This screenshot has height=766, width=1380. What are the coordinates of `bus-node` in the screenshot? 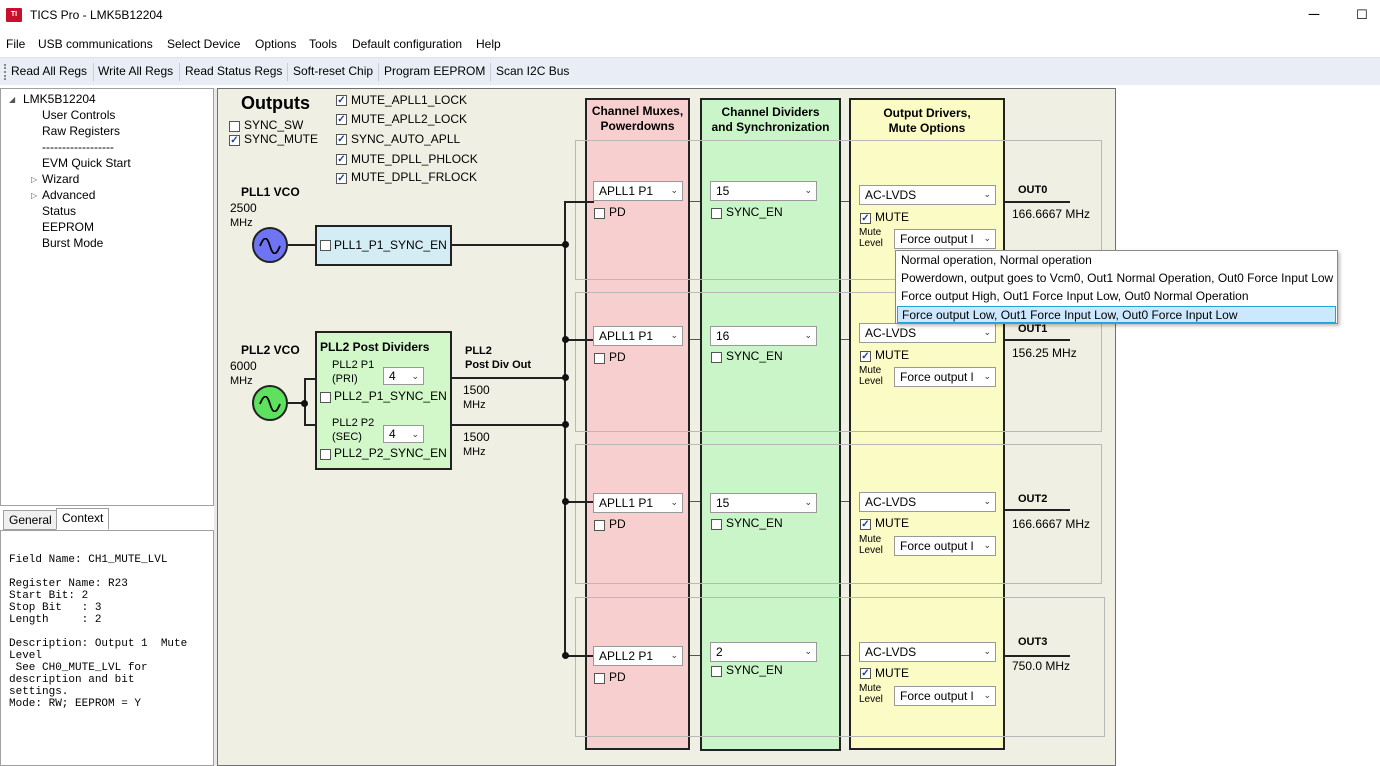 It's located at (565, 244).